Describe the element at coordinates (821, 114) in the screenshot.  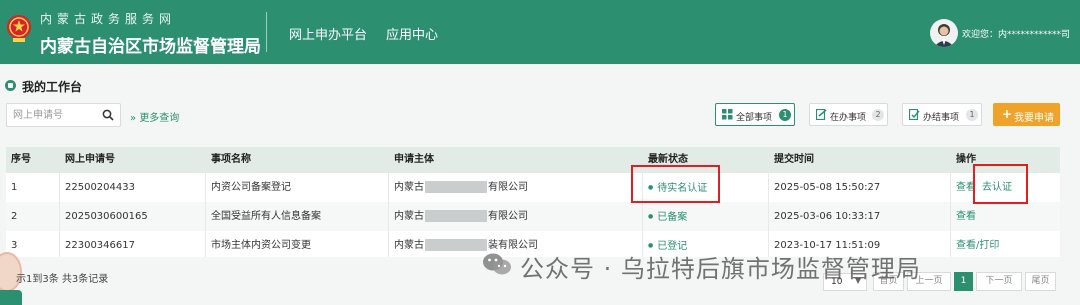
I see `edit-doc-icon` at that location.